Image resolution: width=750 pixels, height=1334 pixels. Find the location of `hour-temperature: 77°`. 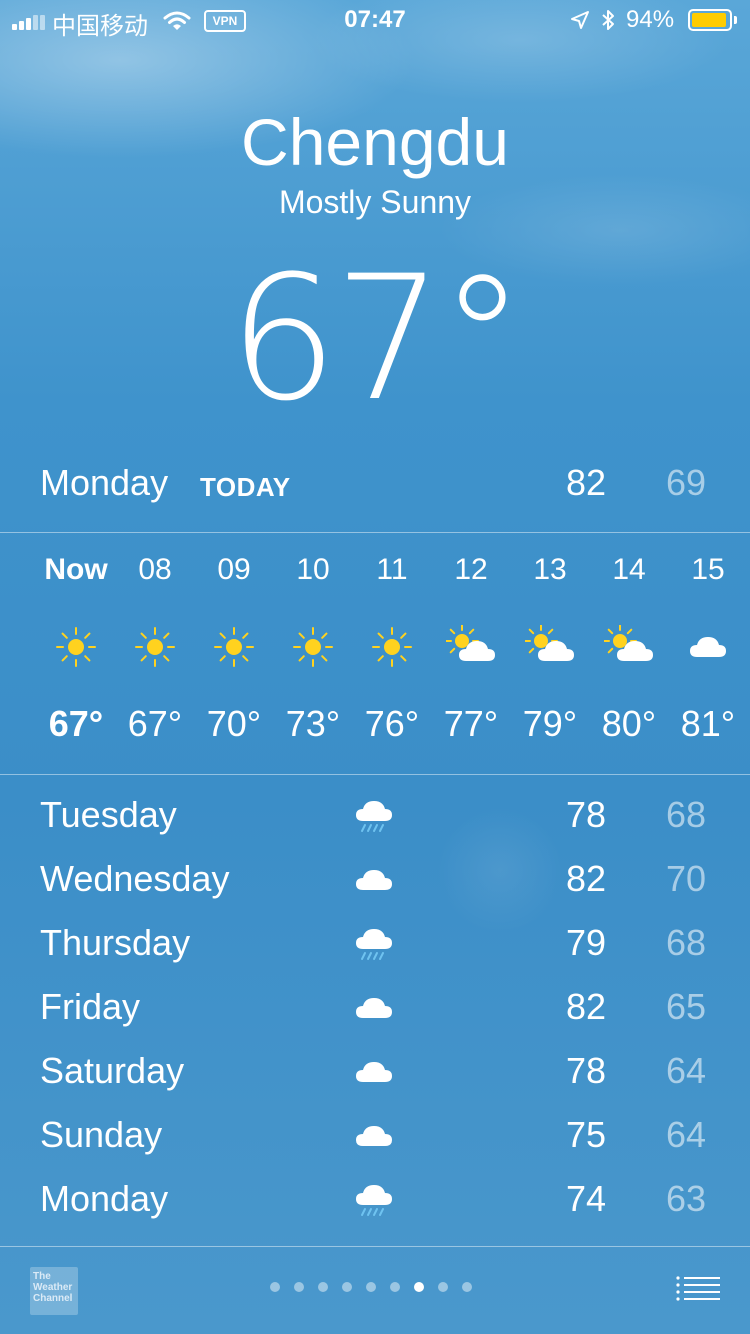

hour-temperature: 77° is located at coordinates (471, 723).